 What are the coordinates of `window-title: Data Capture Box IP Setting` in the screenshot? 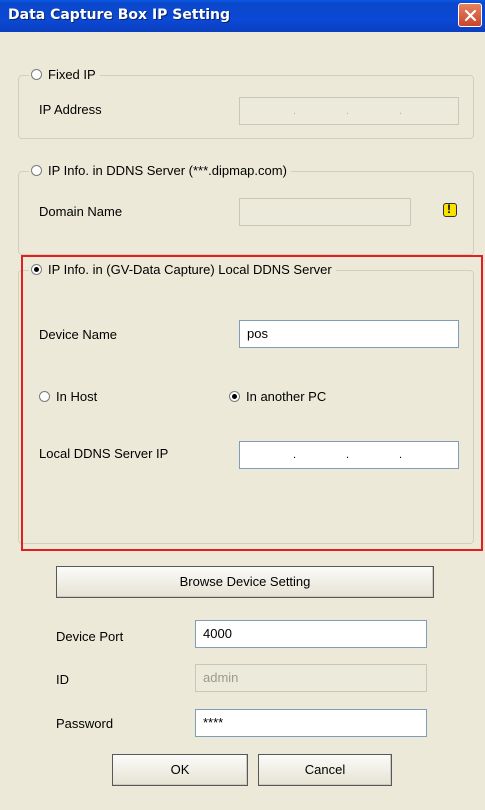 It's located at (119, 15).